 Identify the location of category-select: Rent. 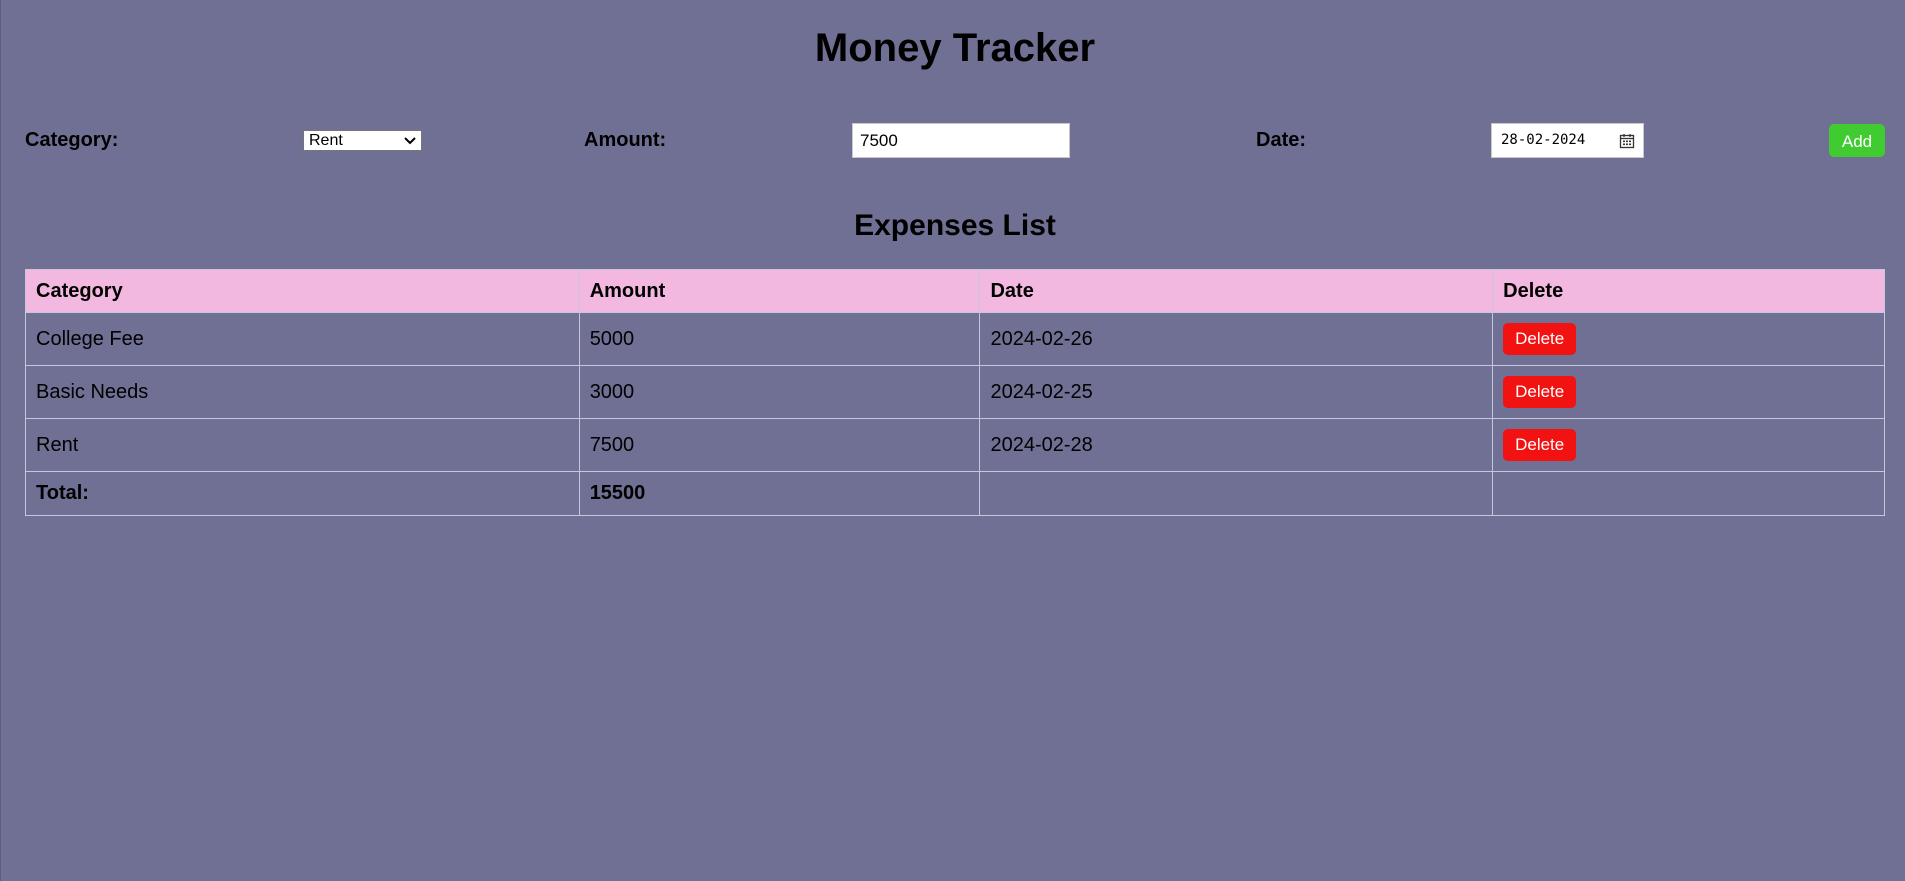
(362, 140).